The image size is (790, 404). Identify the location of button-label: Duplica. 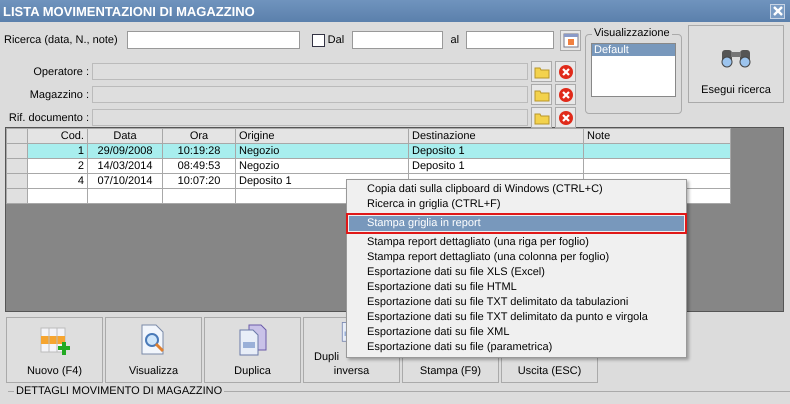
(252, 371).